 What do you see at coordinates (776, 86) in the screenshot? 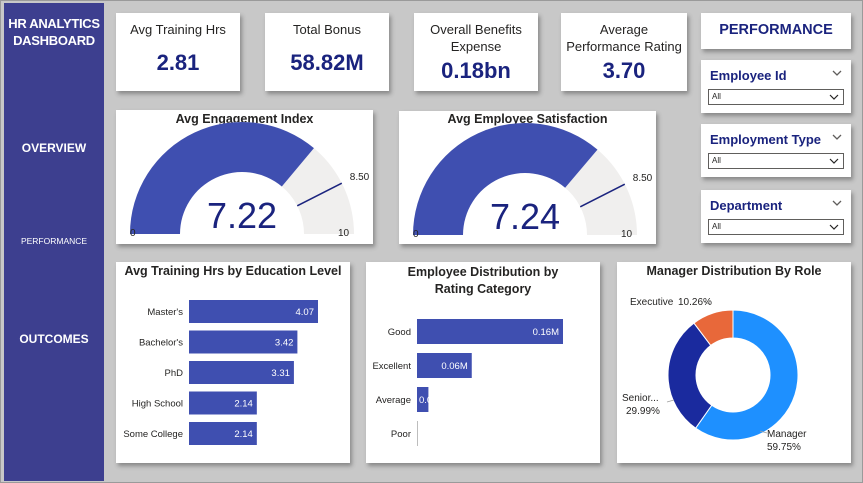
I see `slicer-employee-id: Employee Id All` at bounding box center [776, 86].